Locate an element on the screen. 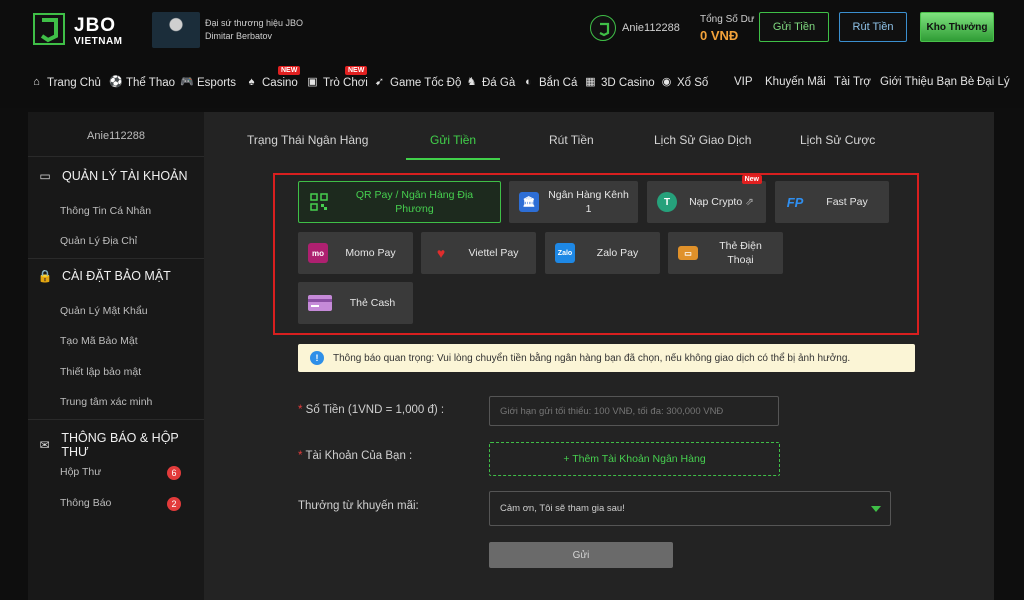 The image size is (1024, 600). required-asterisk: * is located at coordinates (302, 410).